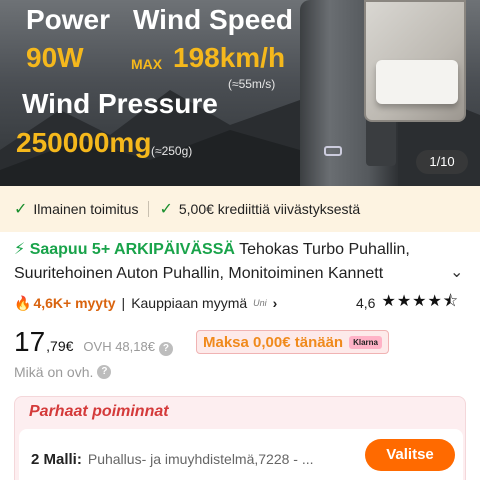 This screenshot has height=480, width=480. Describe the element at coordinates (366, 303) in the screenshot. I see `rating-value: 4,6` at that location.